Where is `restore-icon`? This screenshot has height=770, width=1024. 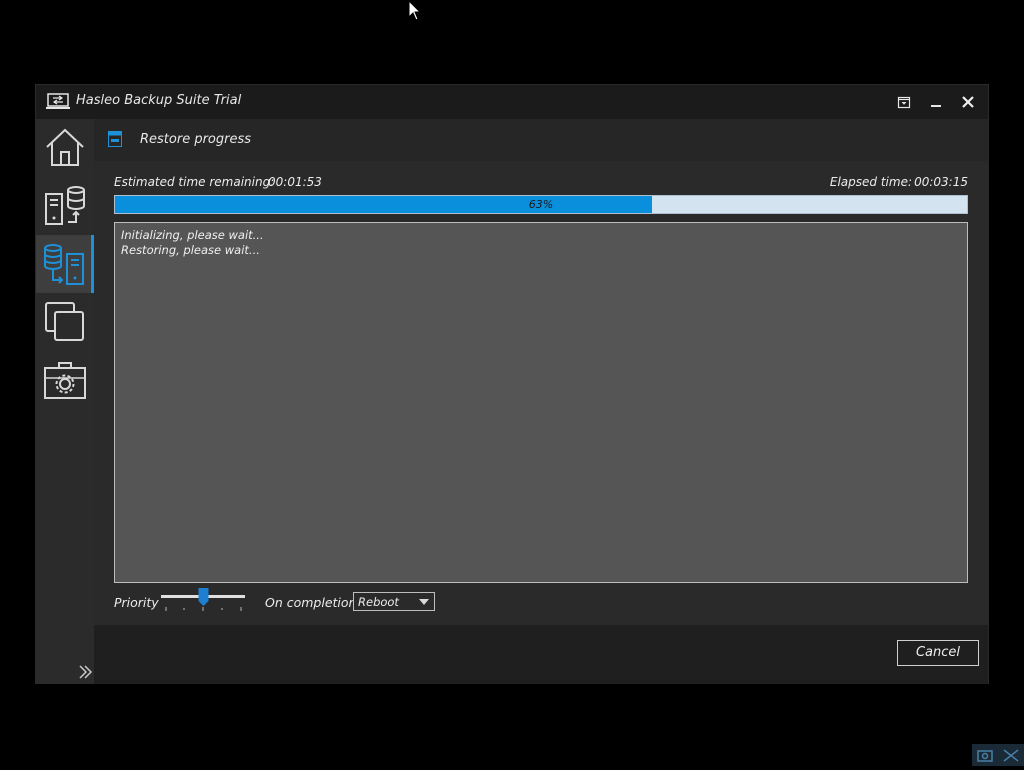
restore-icon is located at coordinates (63, 264).